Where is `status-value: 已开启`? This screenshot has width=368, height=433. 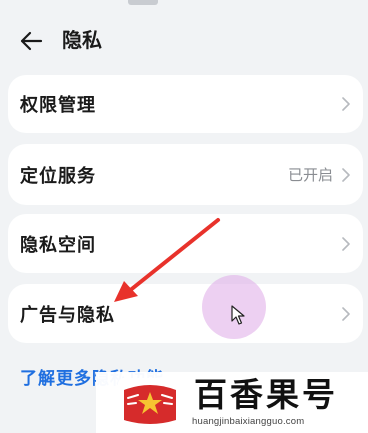
status-value: 已开启 is located at coordinates (310, 175).